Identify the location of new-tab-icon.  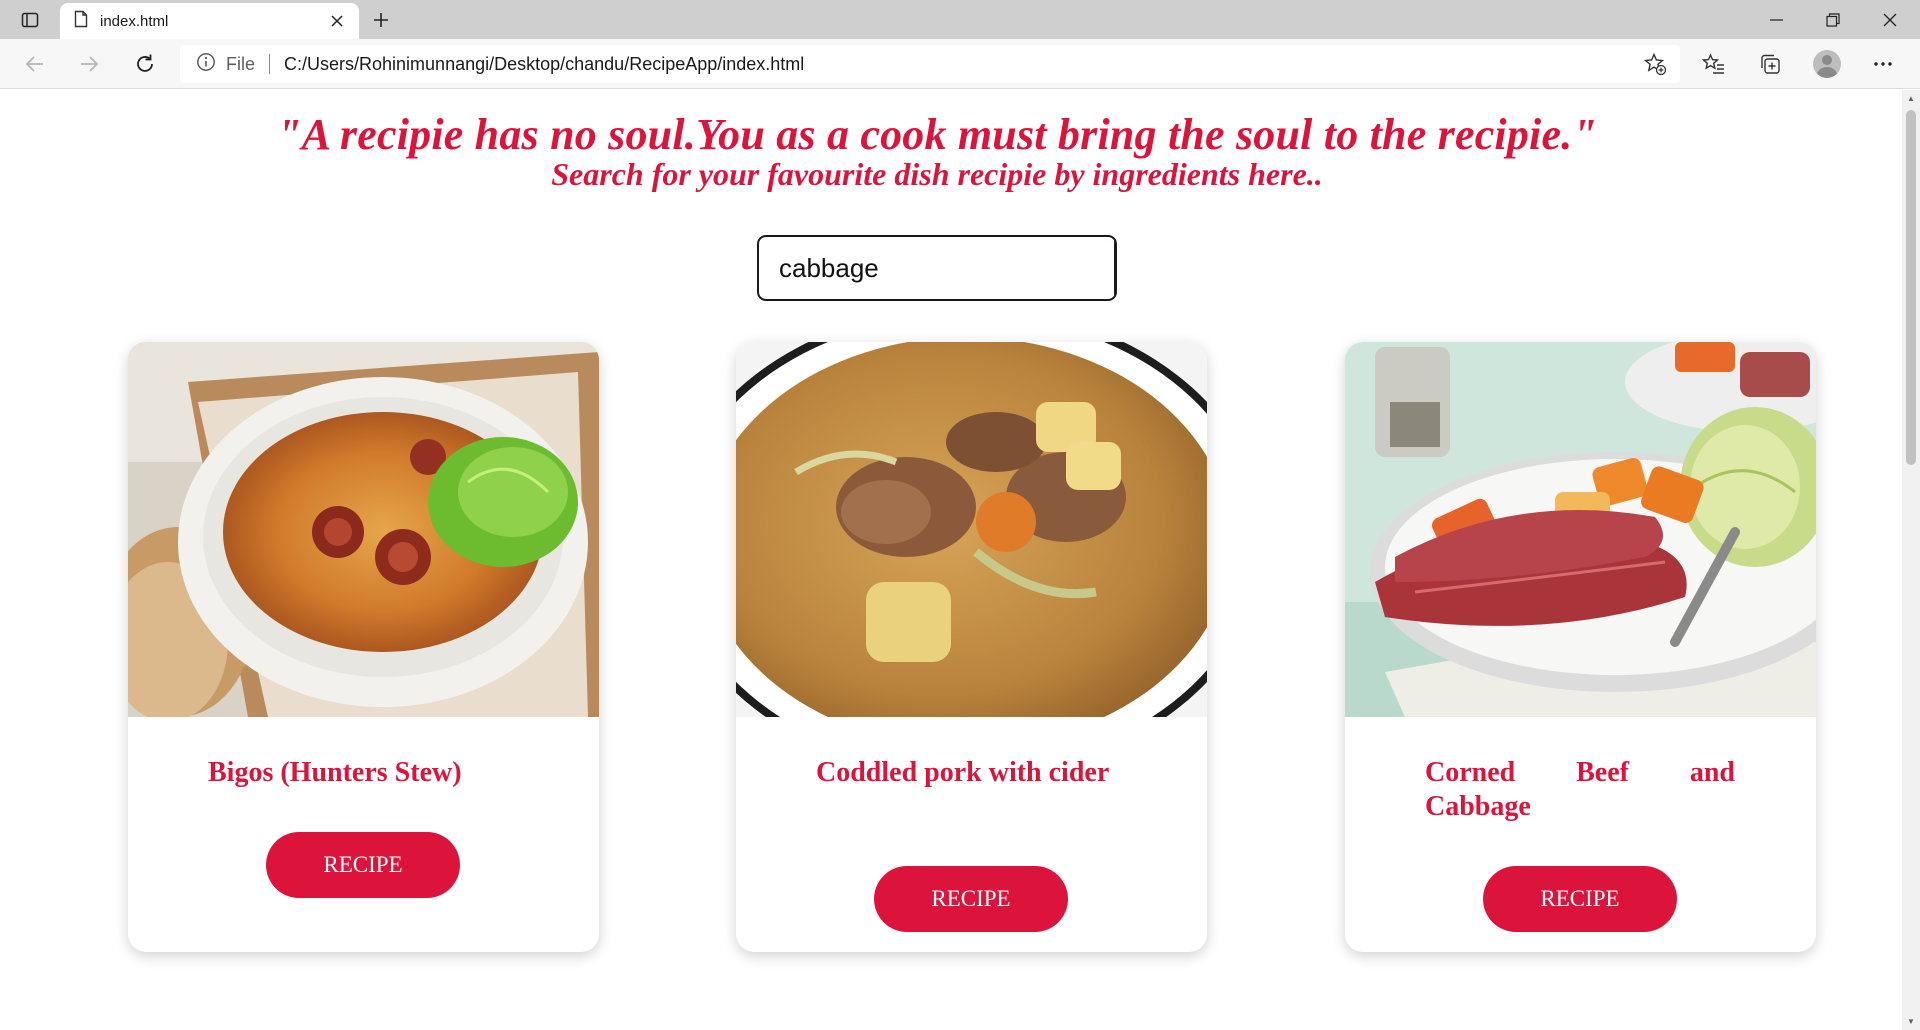
(381, 20).